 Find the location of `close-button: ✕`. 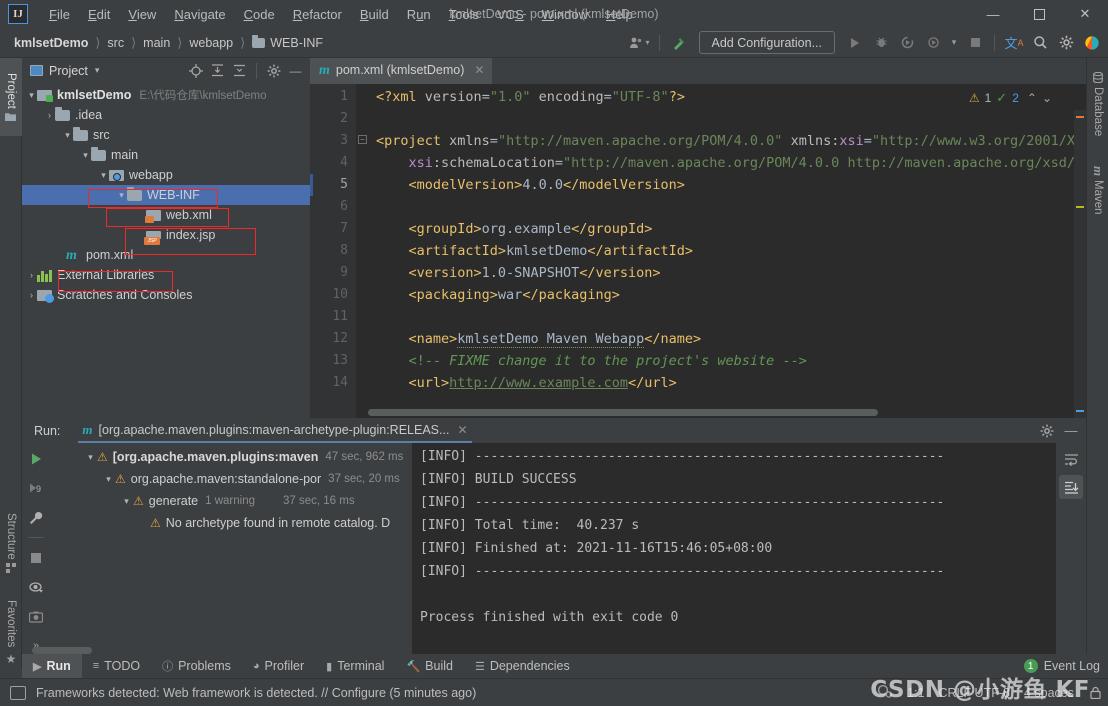

close-button: ✕ is located at coordinates (1085, 14).